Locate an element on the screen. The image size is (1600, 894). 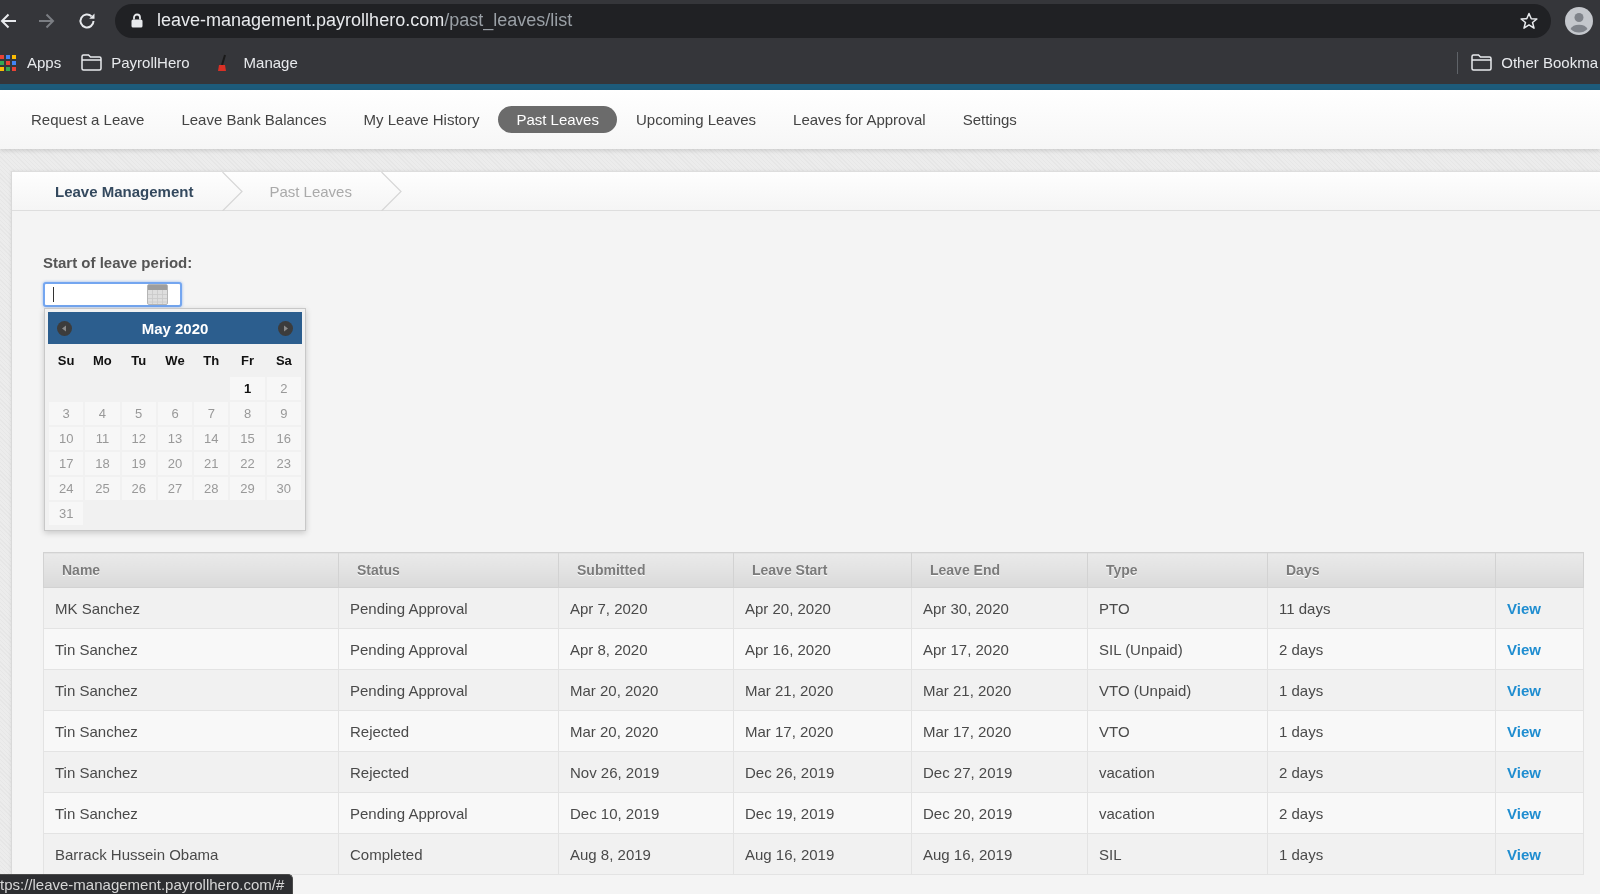
column-header: Status is located at coordinates (448, 570).